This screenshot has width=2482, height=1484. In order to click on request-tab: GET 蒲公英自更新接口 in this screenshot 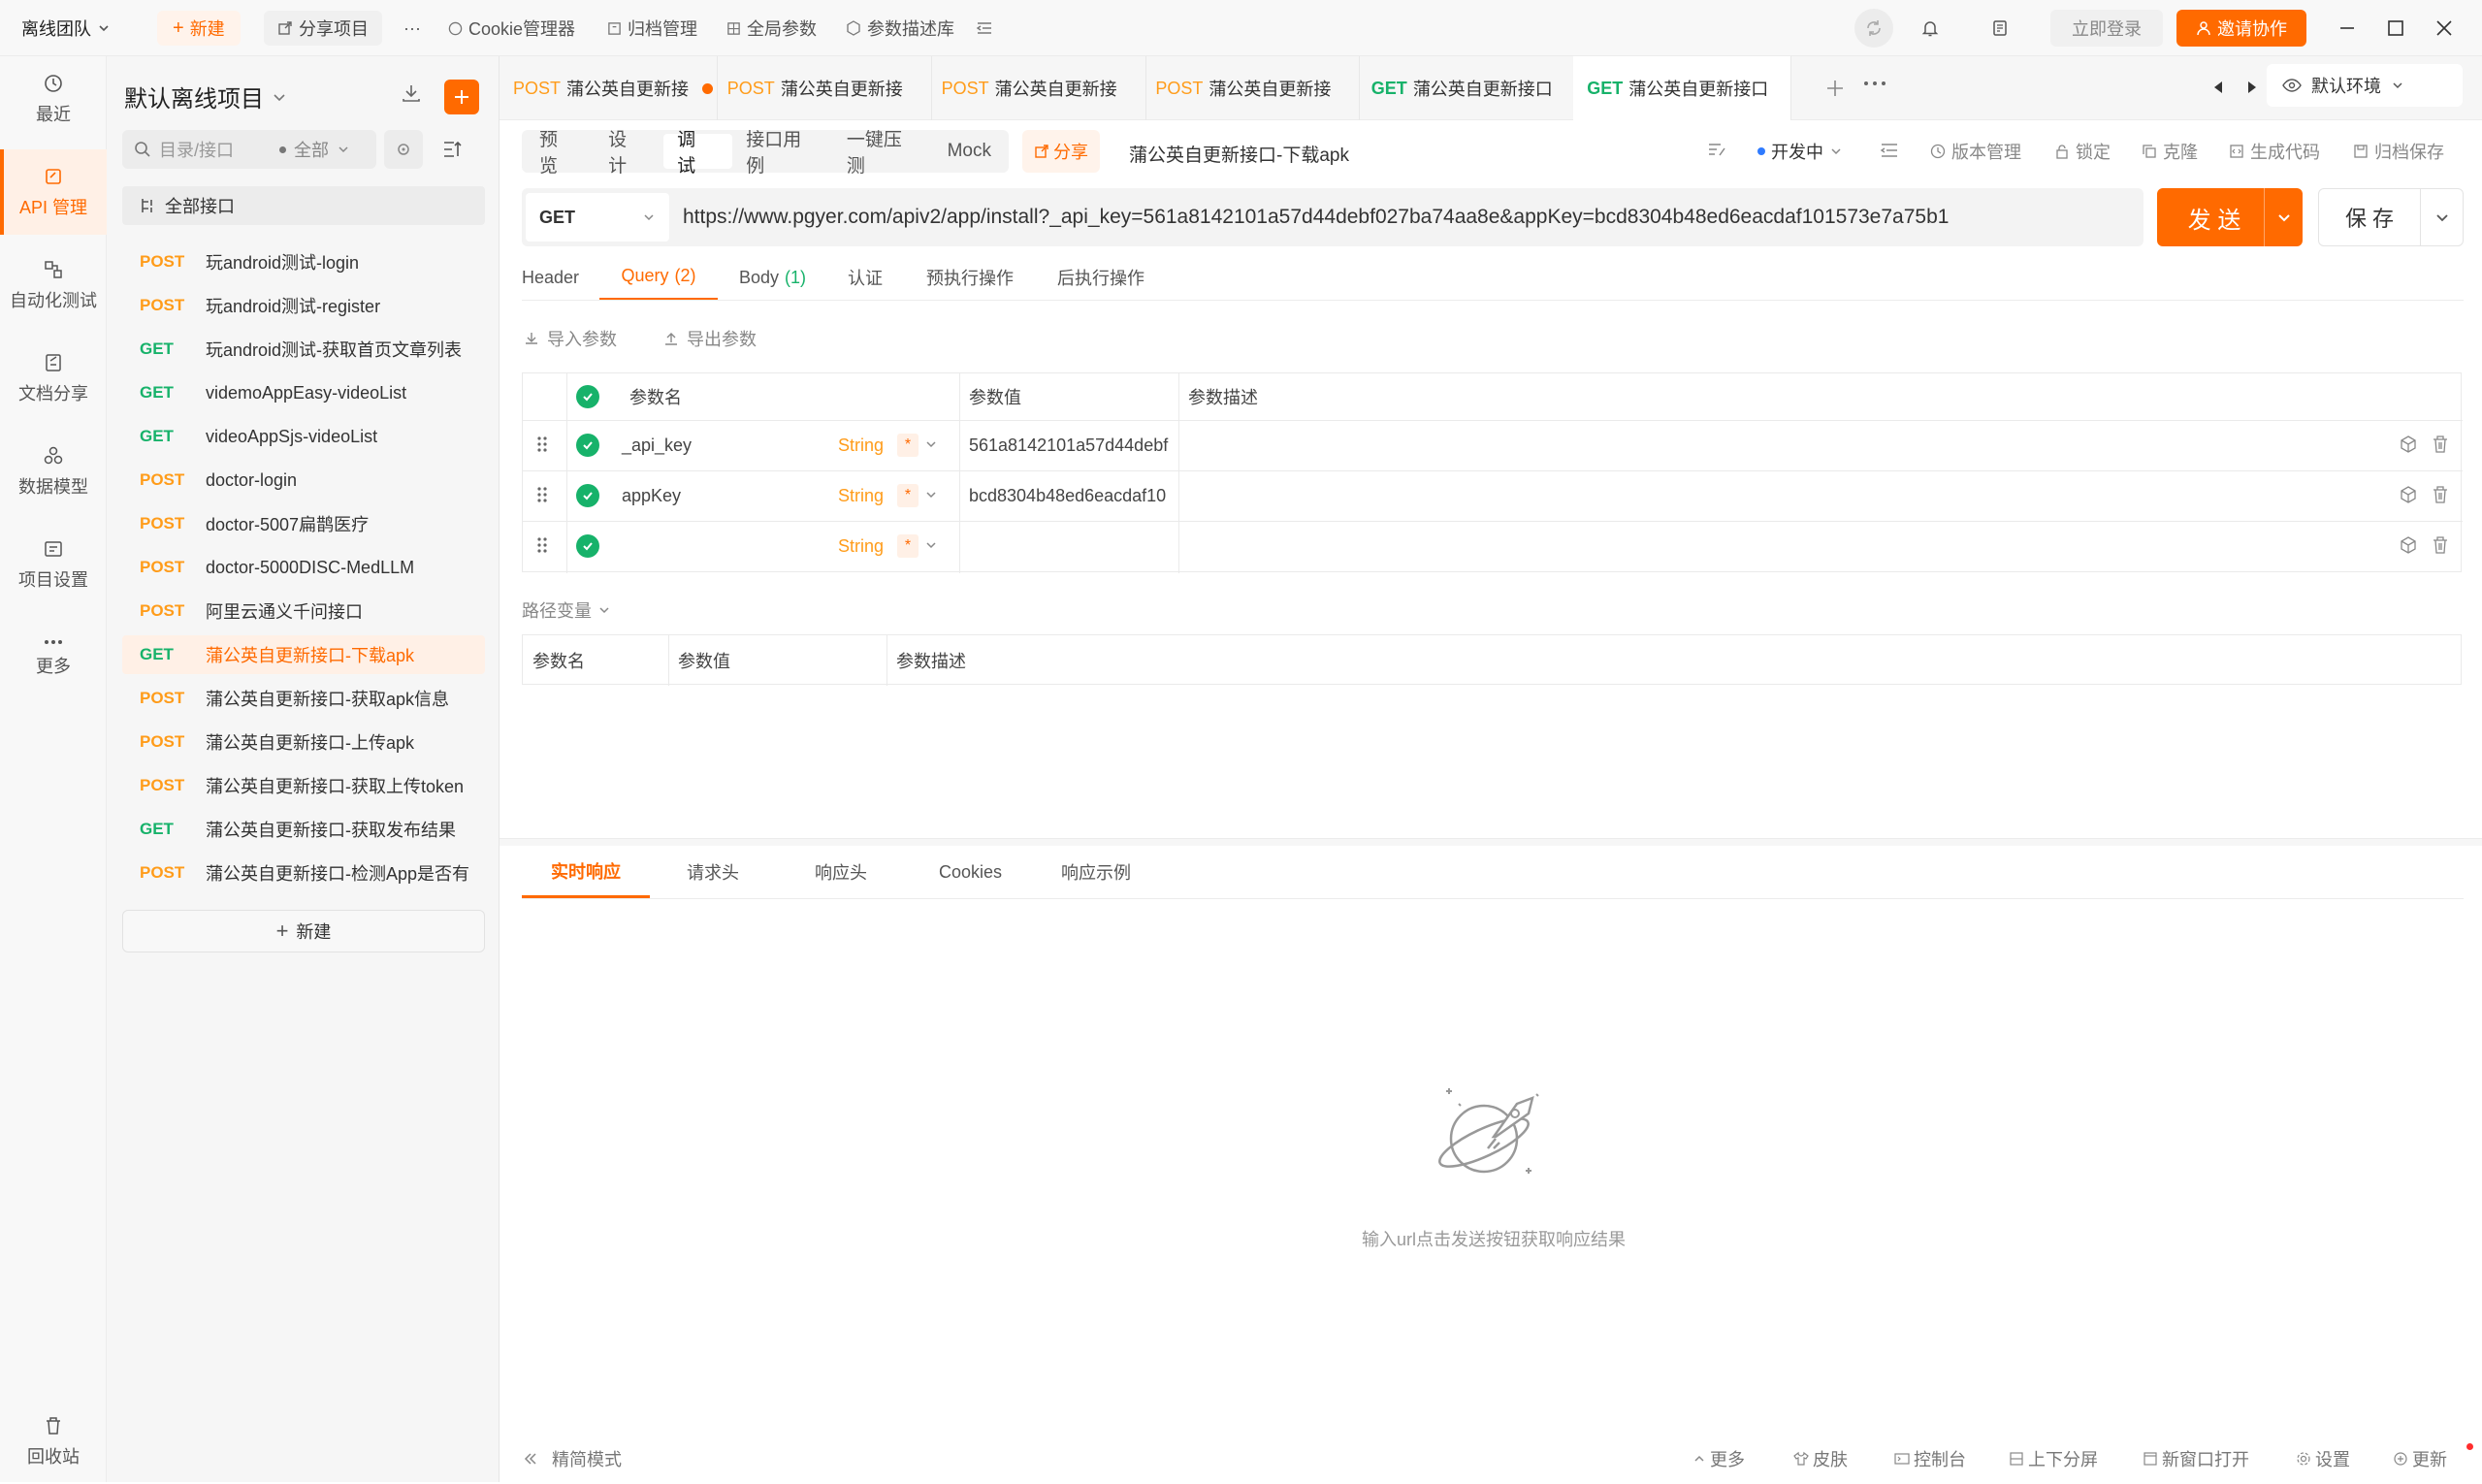, I will do `click(1682, 88)`.